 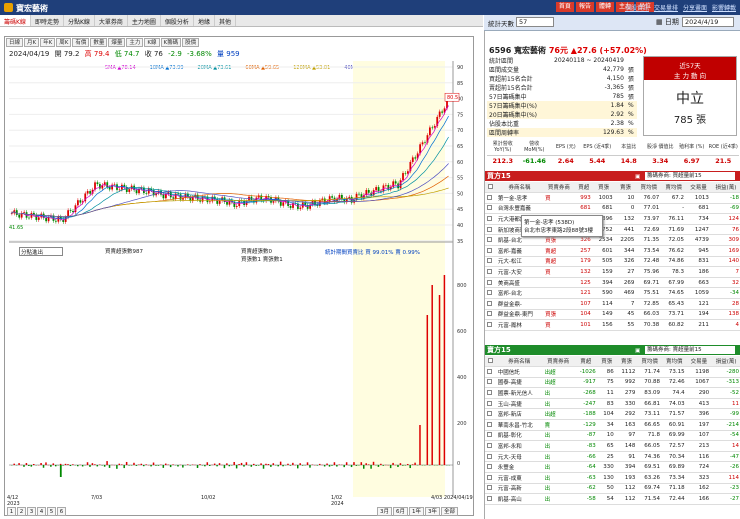 What do you see at coordinates (41, 511) in the screenshot?
I see `page-button: 4` at bounding box center [41, 511].